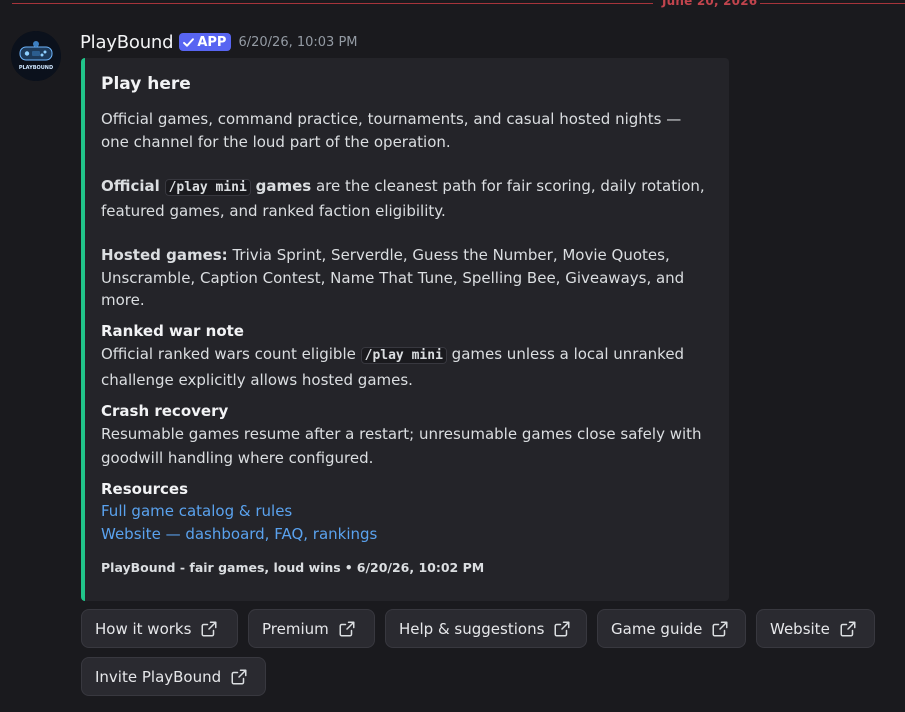 Image resolution: width=905 pixels, height=712 pixels. Describe the element at coordinates (407, 534) in the screenshot. I see `link-website-dashboard: Website — dashboard, FAQ, rankings` at that location.